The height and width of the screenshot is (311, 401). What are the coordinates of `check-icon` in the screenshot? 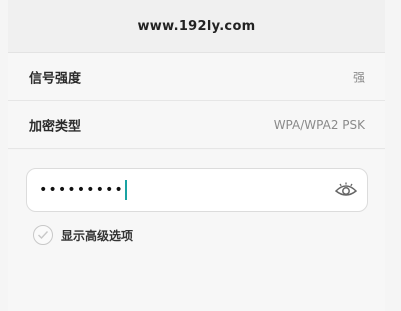 It's located at (43, 235).